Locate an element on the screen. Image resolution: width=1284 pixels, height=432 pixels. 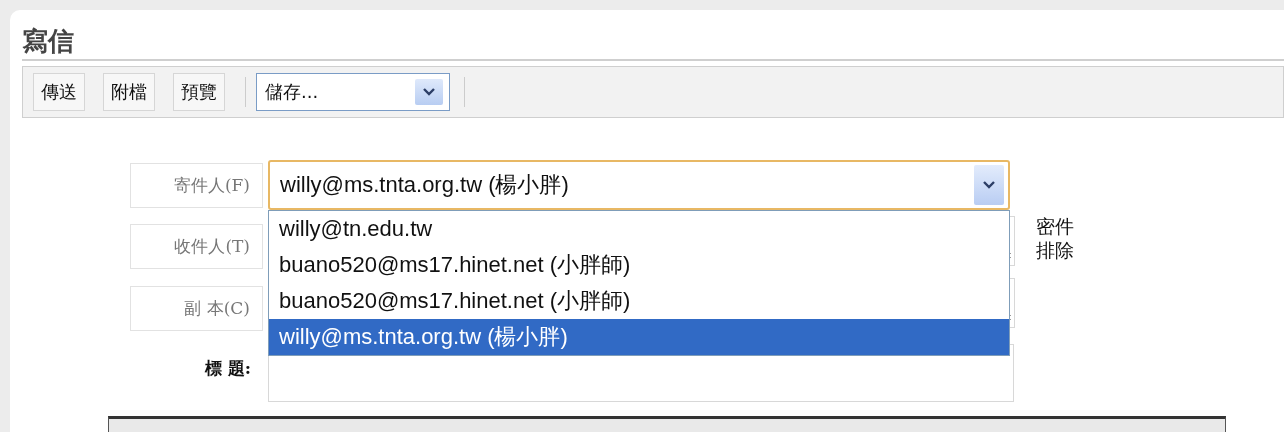
field-label: 標 題: is located at coordinates (227, 368).